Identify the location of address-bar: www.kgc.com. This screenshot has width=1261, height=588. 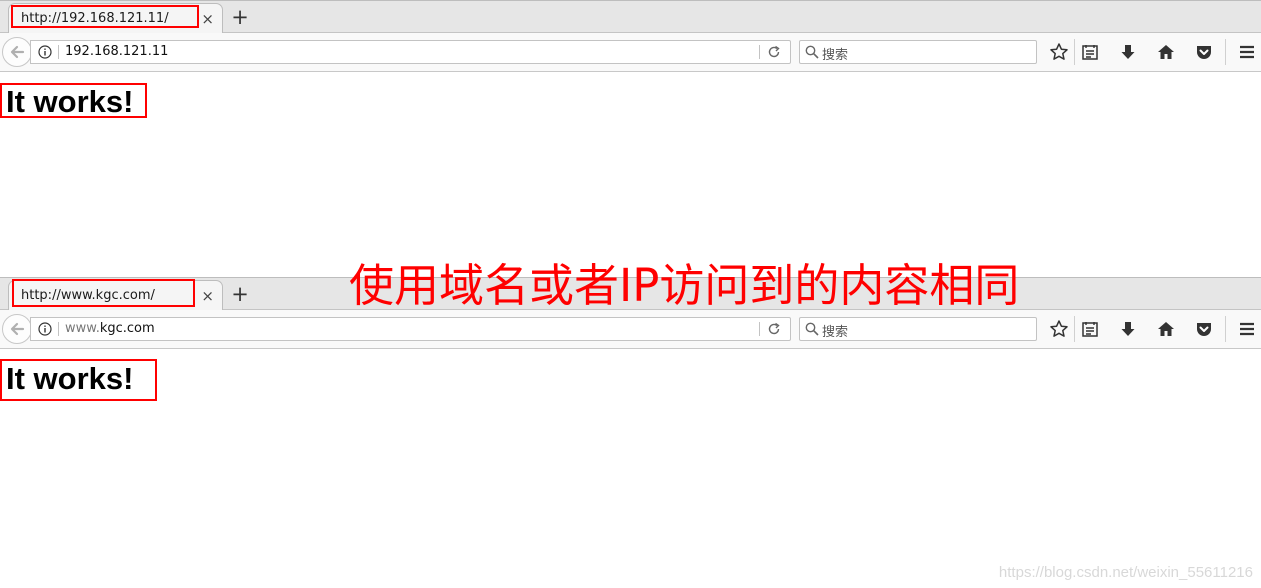
(410, 329).